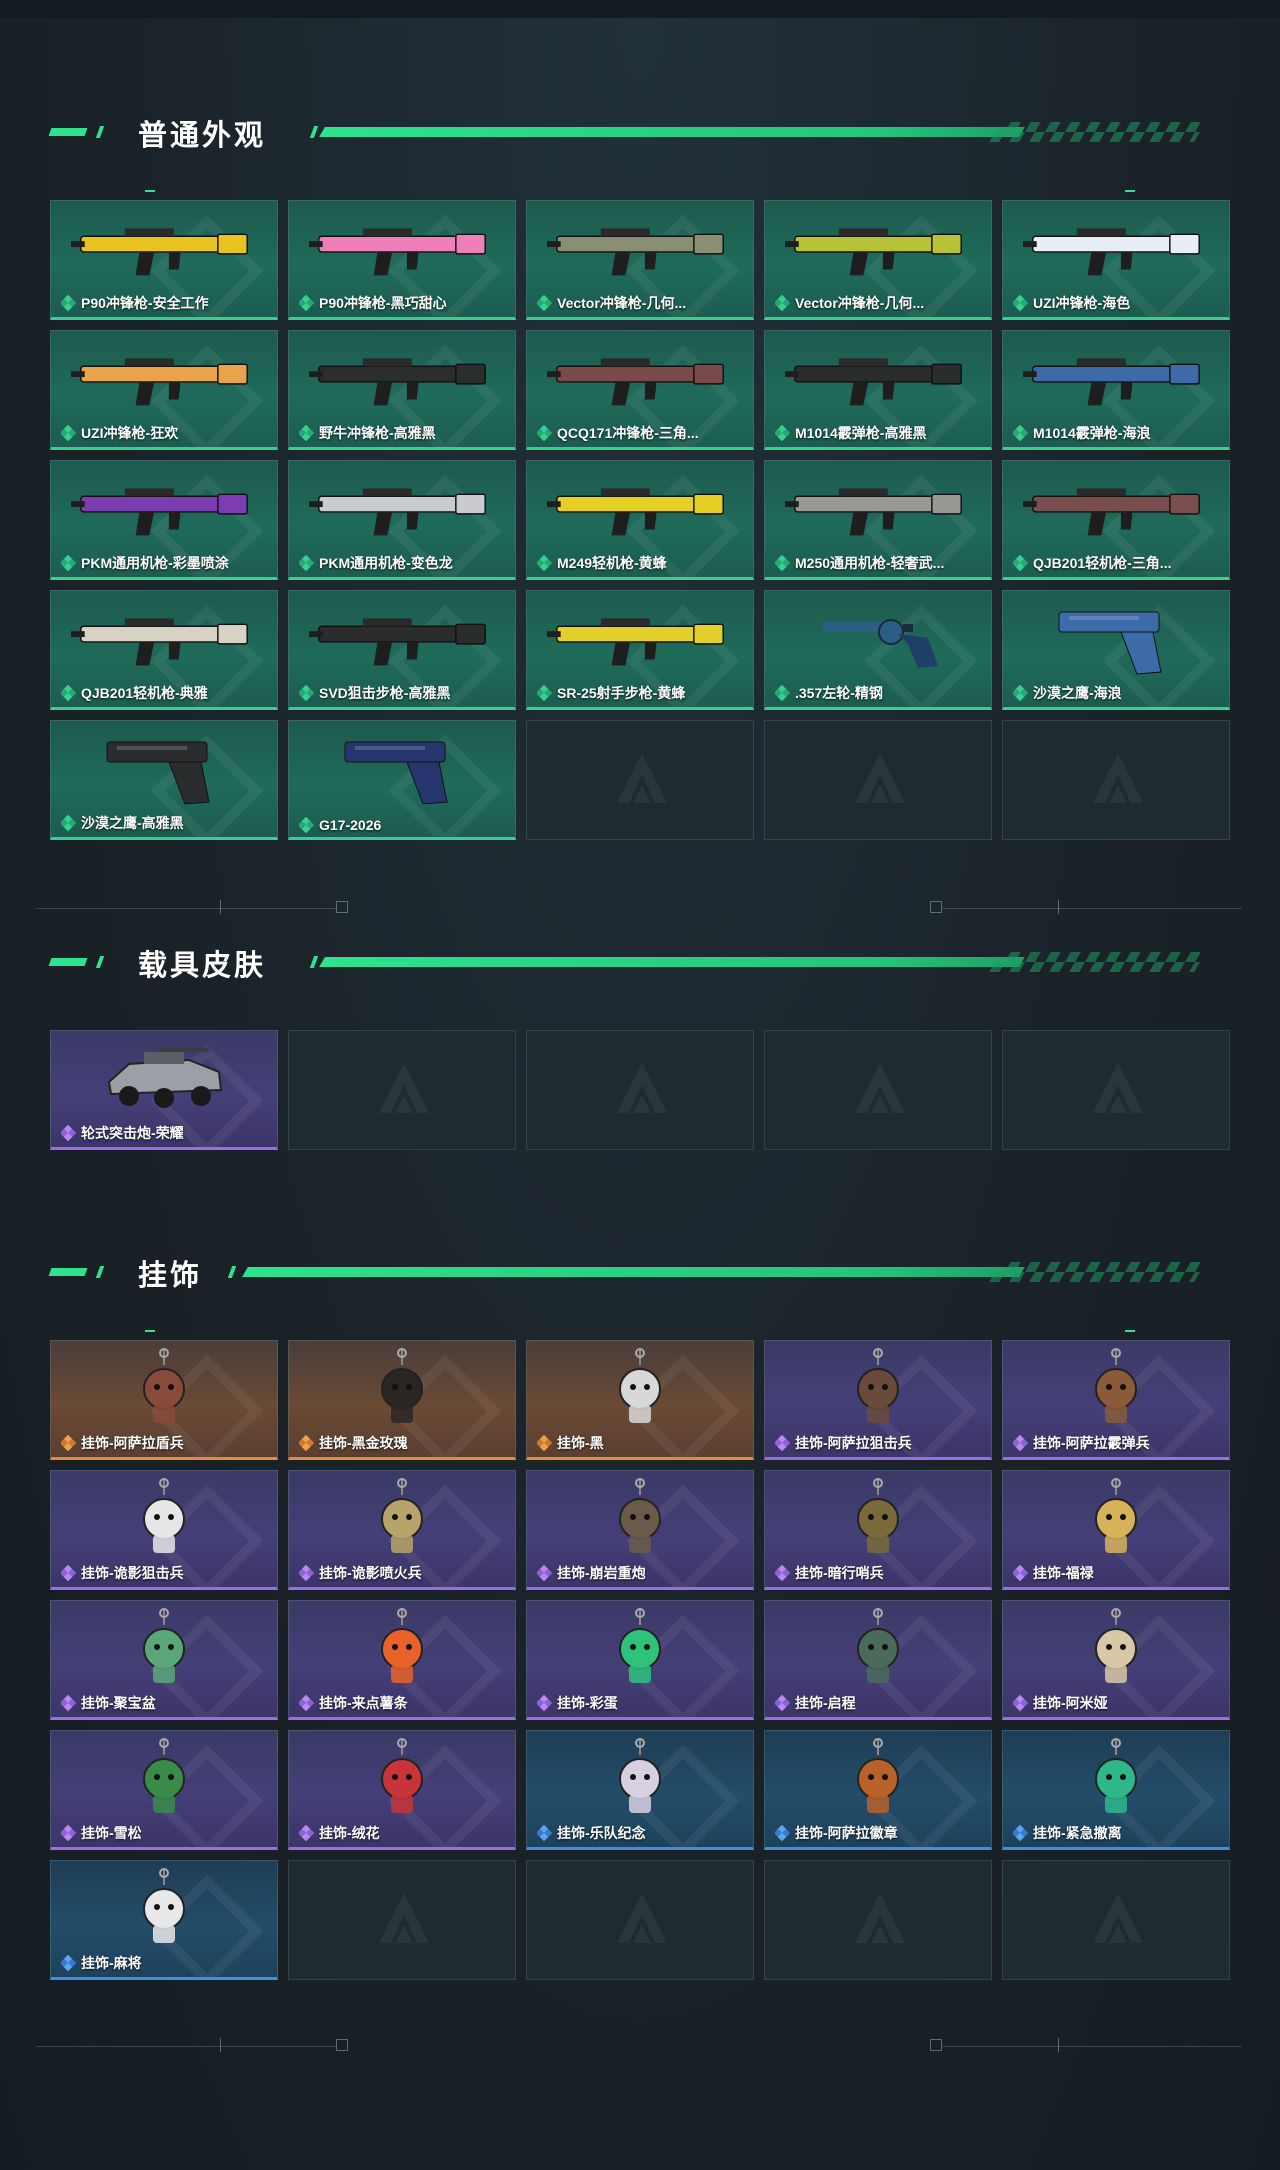 The width and height of the screenshot is (1280, 2170). I want to click on item-name: P90冲锋枪-安全工作, so click(145, 303).